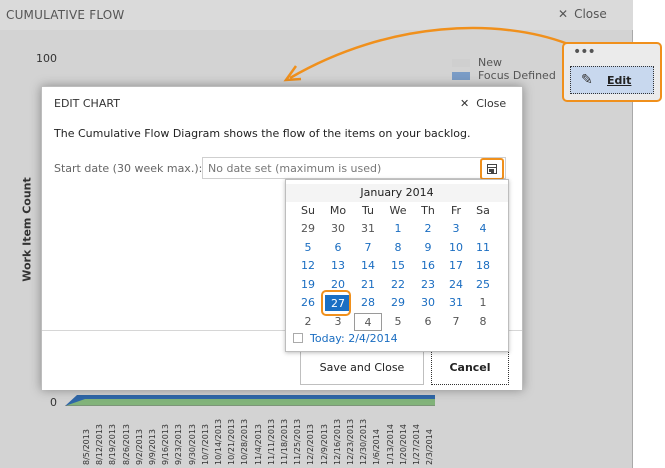 This screenshot has height=468, width=665. I want to click on dialog-close-button: ✕ Close, so click(483, 103).